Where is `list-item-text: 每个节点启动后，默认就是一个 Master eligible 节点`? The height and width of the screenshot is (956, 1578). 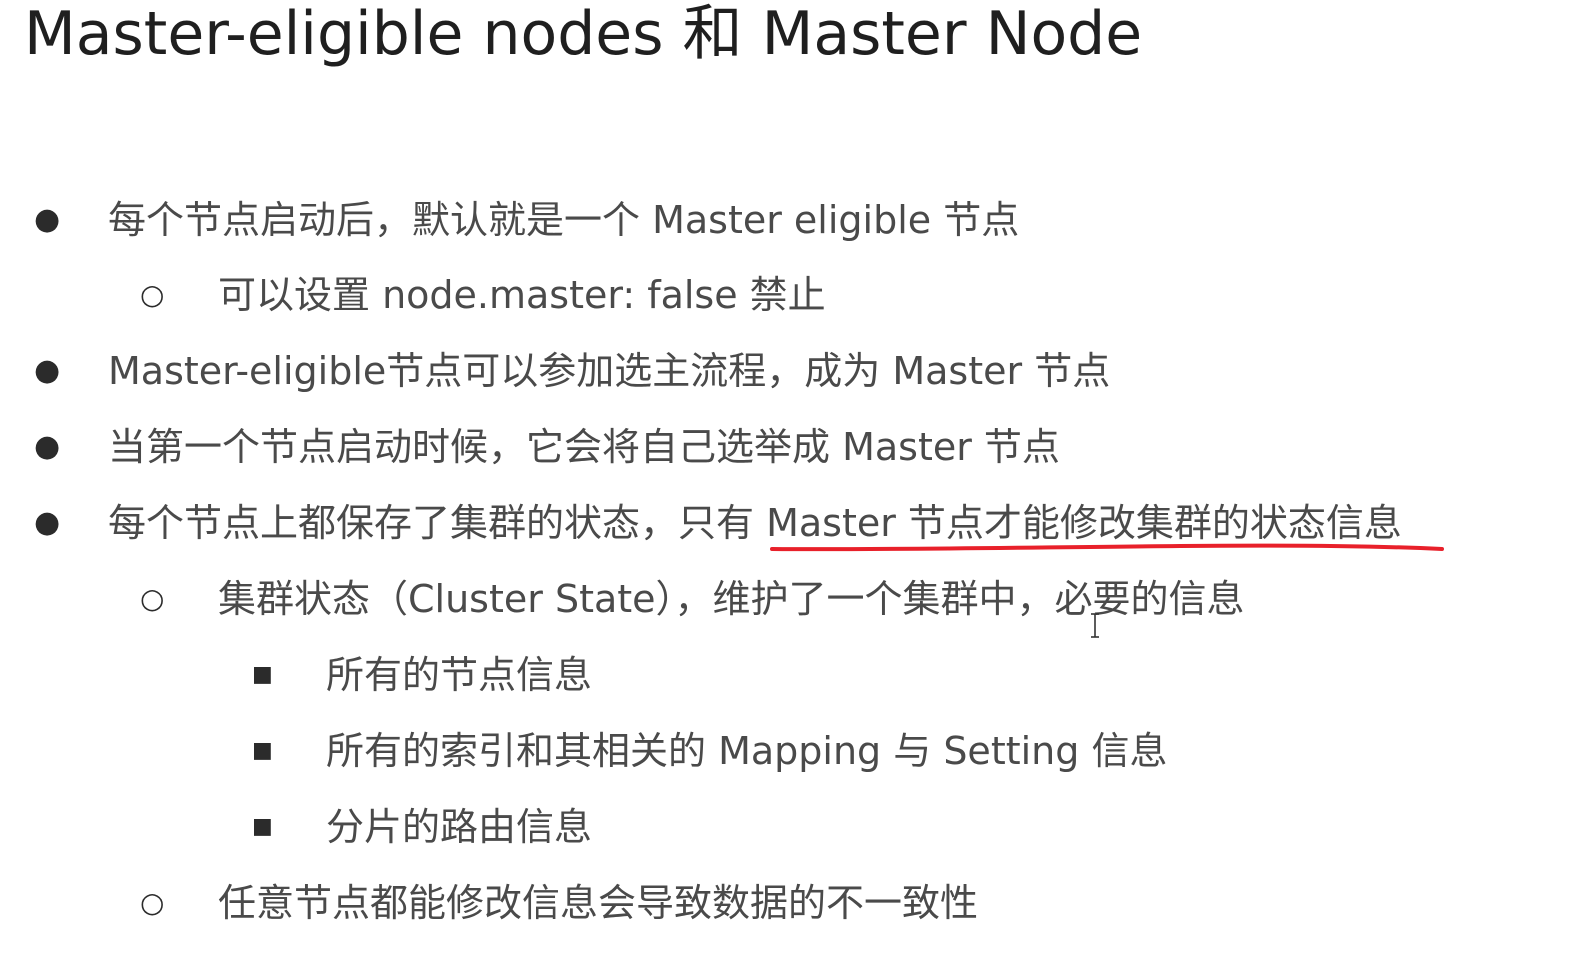
list-item-text: 每个节点启动后，默认就是一个 Master eligible 节点 is located at coordinates (564, 220).